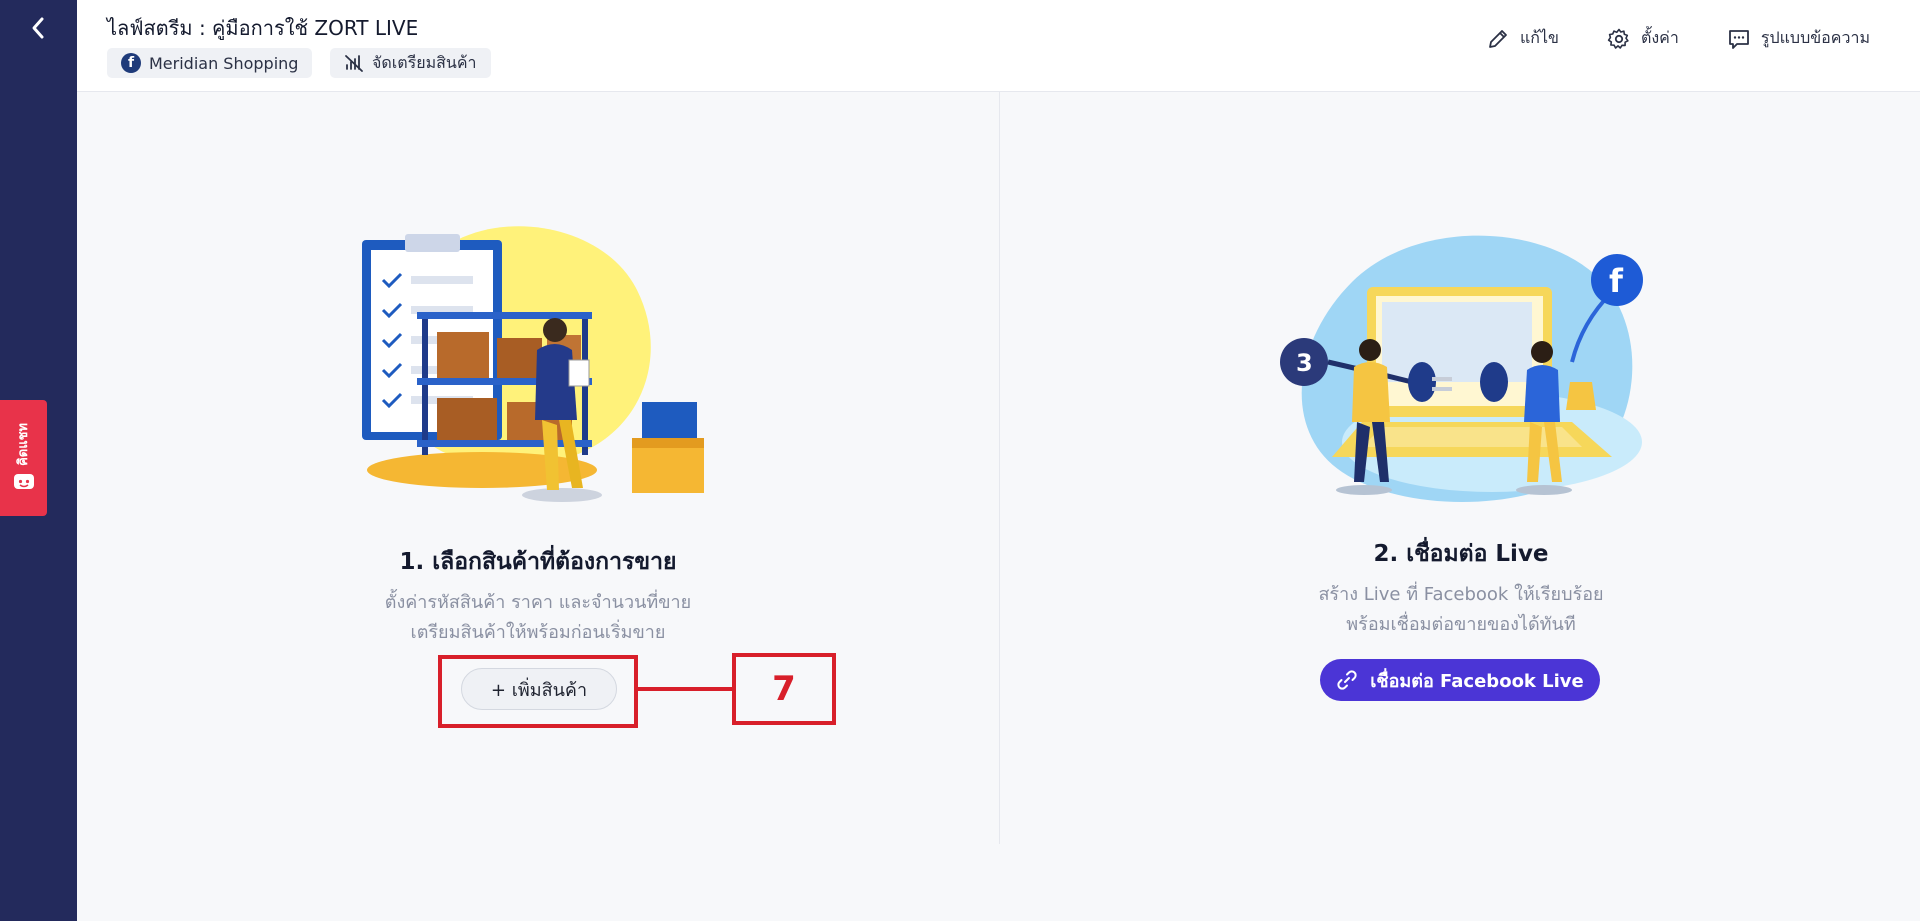  What do you see at coordinates (23, 444) in the screenshot?
I see `chat-tab-label: คิดแชท` at bounding box center [23, 444].